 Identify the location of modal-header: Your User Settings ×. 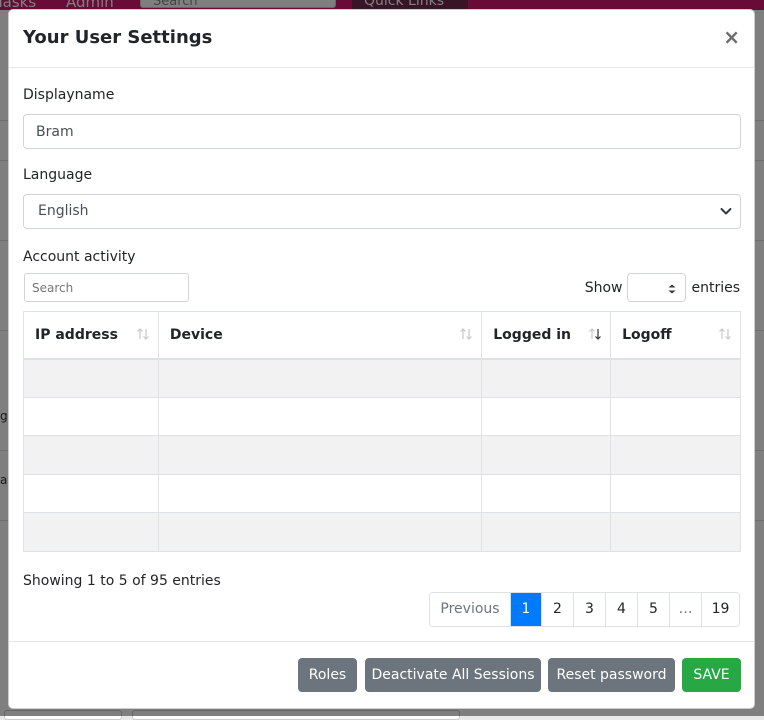
(381, 39).